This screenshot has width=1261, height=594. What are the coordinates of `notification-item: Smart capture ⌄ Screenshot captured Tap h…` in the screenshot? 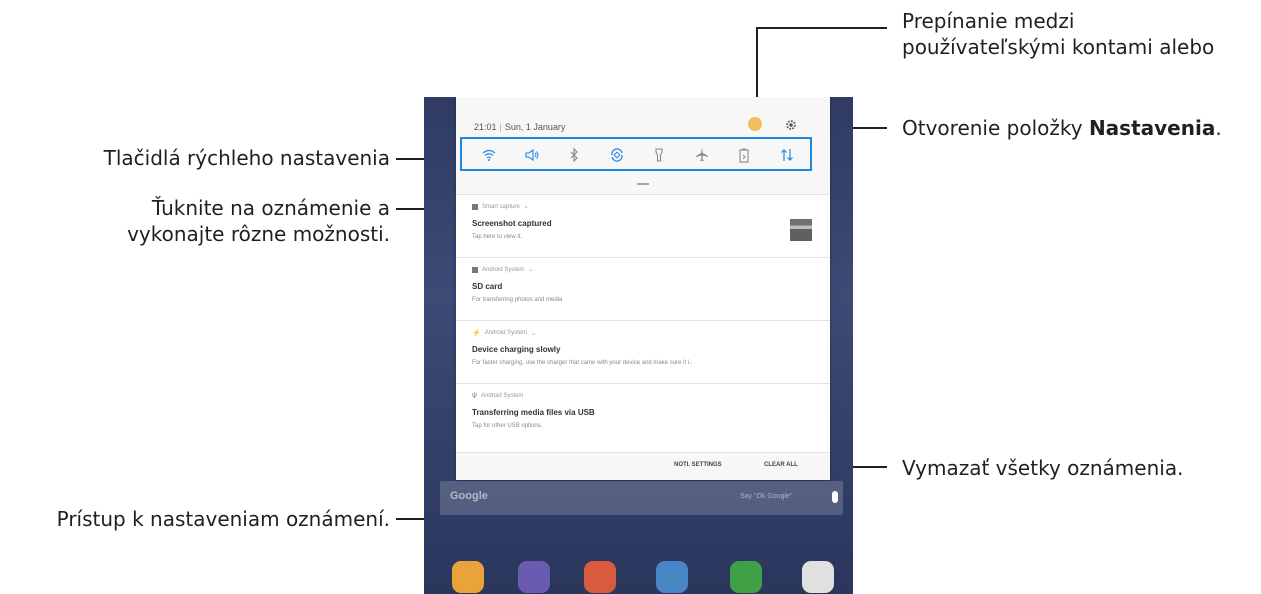 It's located at (643, 225).